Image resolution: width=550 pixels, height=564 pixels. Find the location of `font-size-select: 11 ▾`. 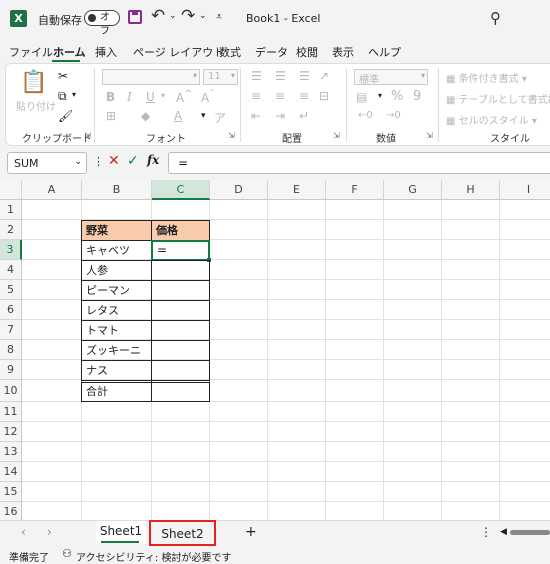

font-size-select: 11 ▾ is located at coordinates (220, 77).